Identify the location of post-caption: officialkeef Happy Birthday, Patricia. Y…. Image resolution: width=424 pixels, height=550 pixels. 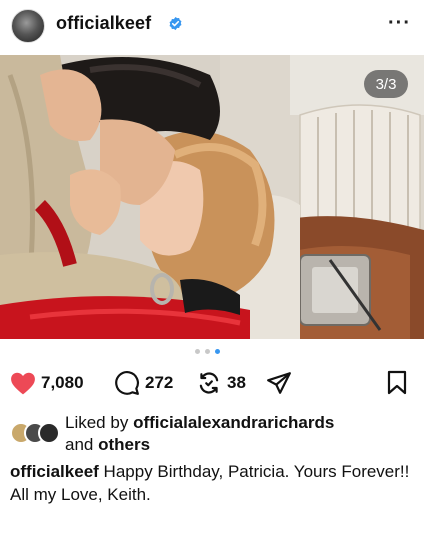
(212, 483).